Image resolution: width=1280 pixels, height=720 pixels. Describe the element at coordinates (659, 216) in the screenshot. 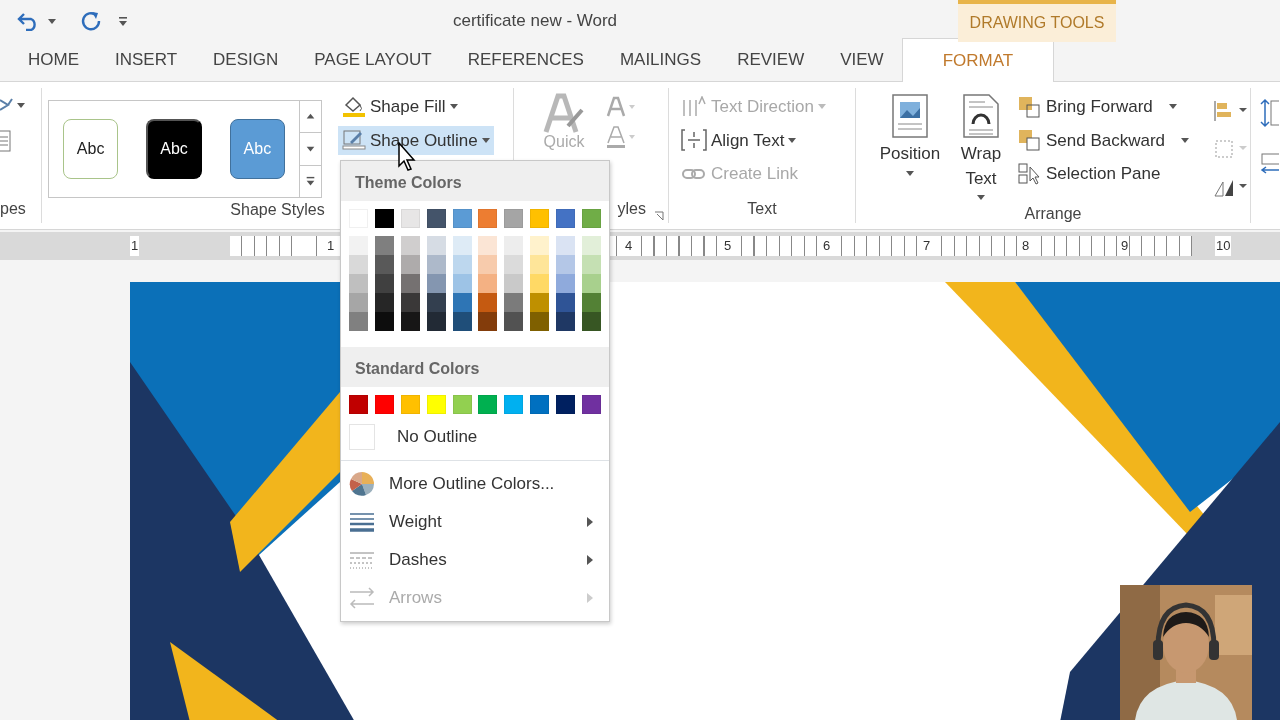

I see `dialog-launcher-icon` at that location.